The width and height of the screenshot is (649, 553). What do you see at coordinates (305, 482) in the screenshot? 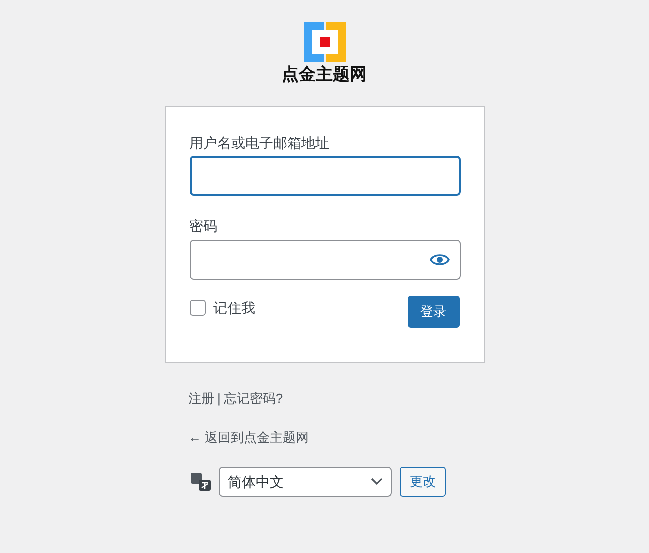
I see `language-select: 简体中文` at bounding box center [305, 482].